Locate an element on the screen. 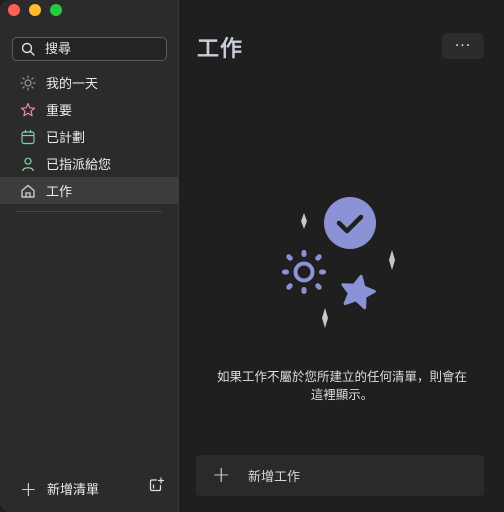  sidebar-item-important: 重要 is located at coordinates (89, 109).